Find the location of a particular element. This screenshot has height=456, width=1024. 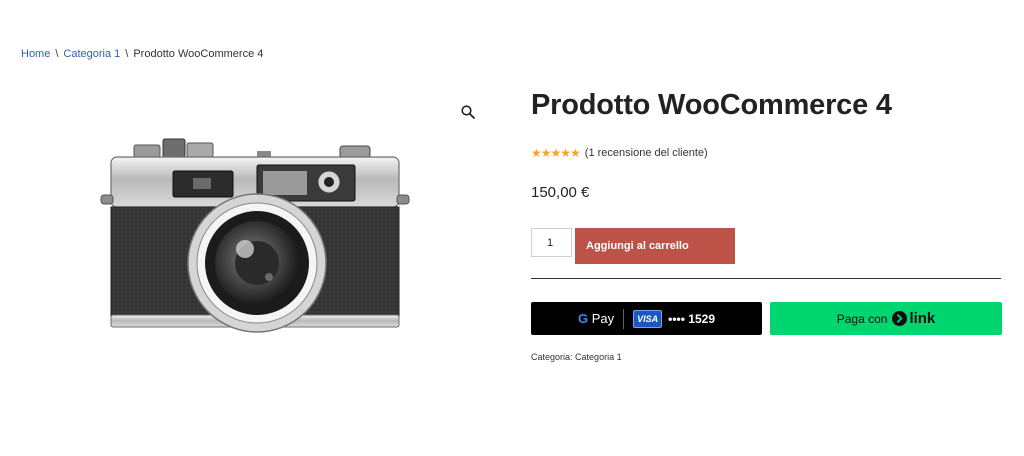

google-pay-logo: G Pay is located at coordinates (596, 318).